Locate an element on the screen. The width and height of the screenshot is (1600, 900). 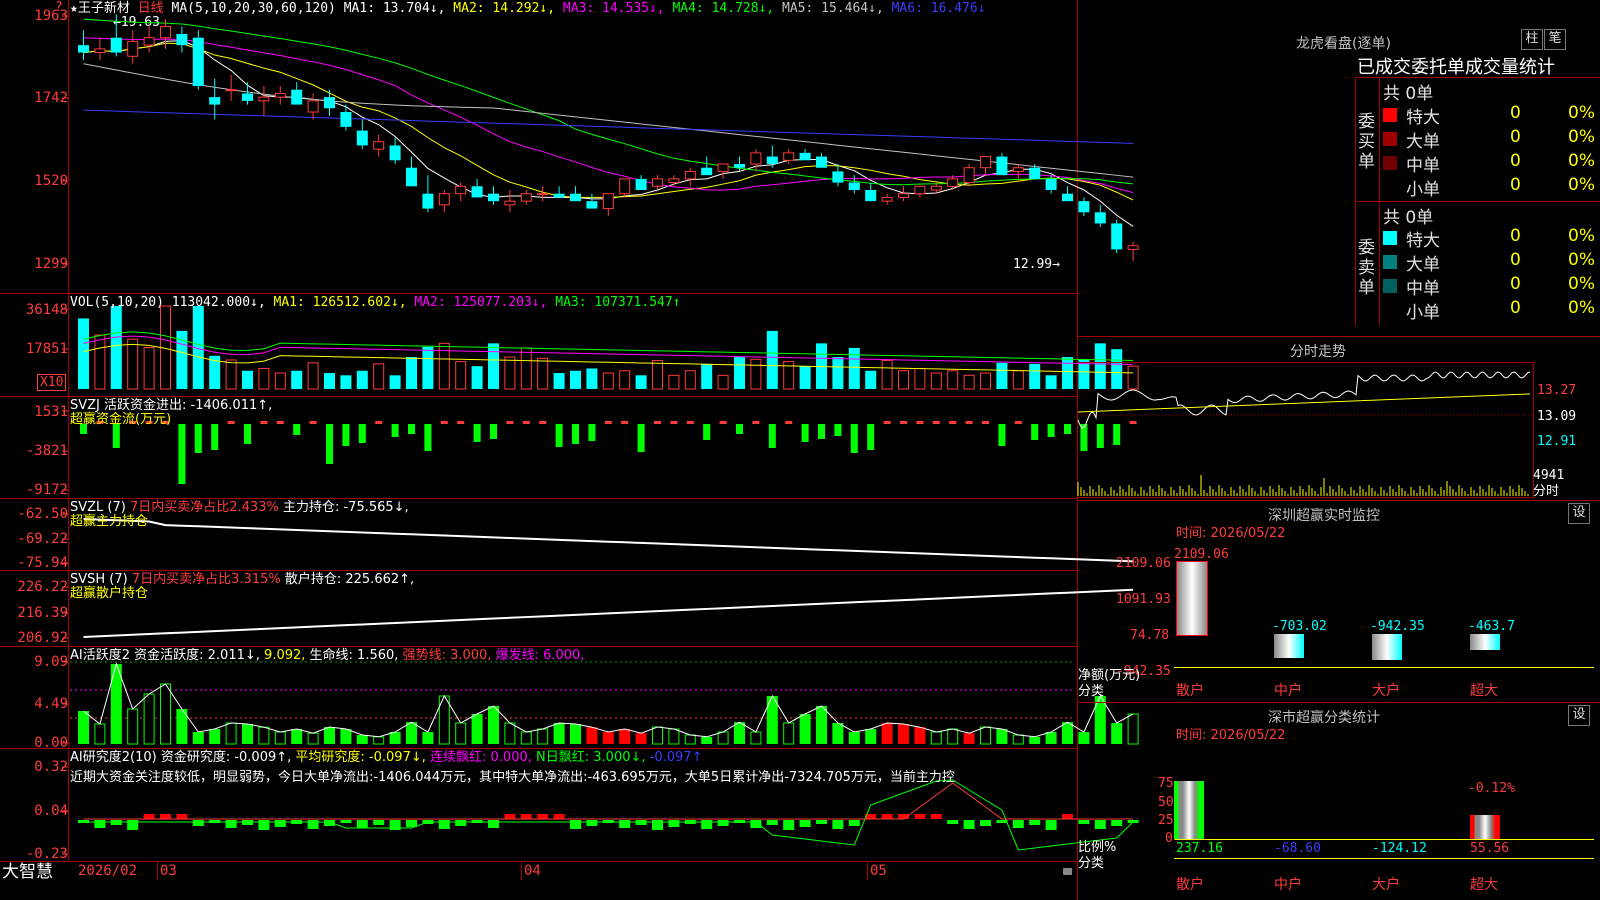
volume-ma3: MA3: 107371.547↑ is located at coordinates (618, 302).